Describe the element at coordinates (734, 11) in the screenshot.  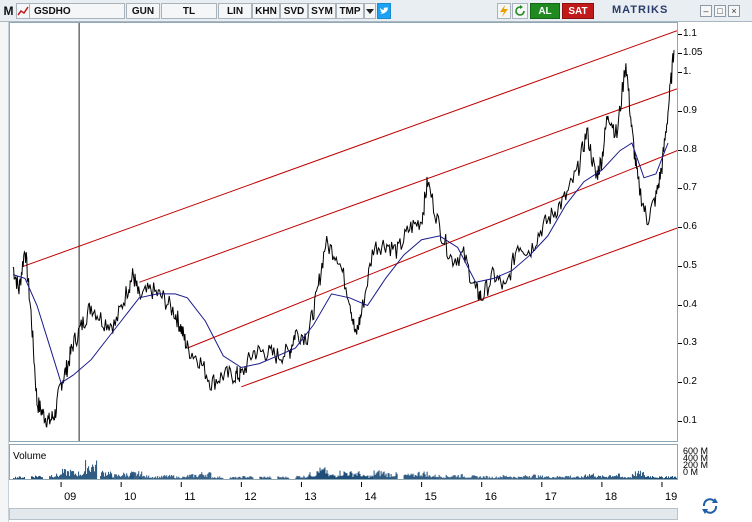
I see `close-icon: ×` at that location.